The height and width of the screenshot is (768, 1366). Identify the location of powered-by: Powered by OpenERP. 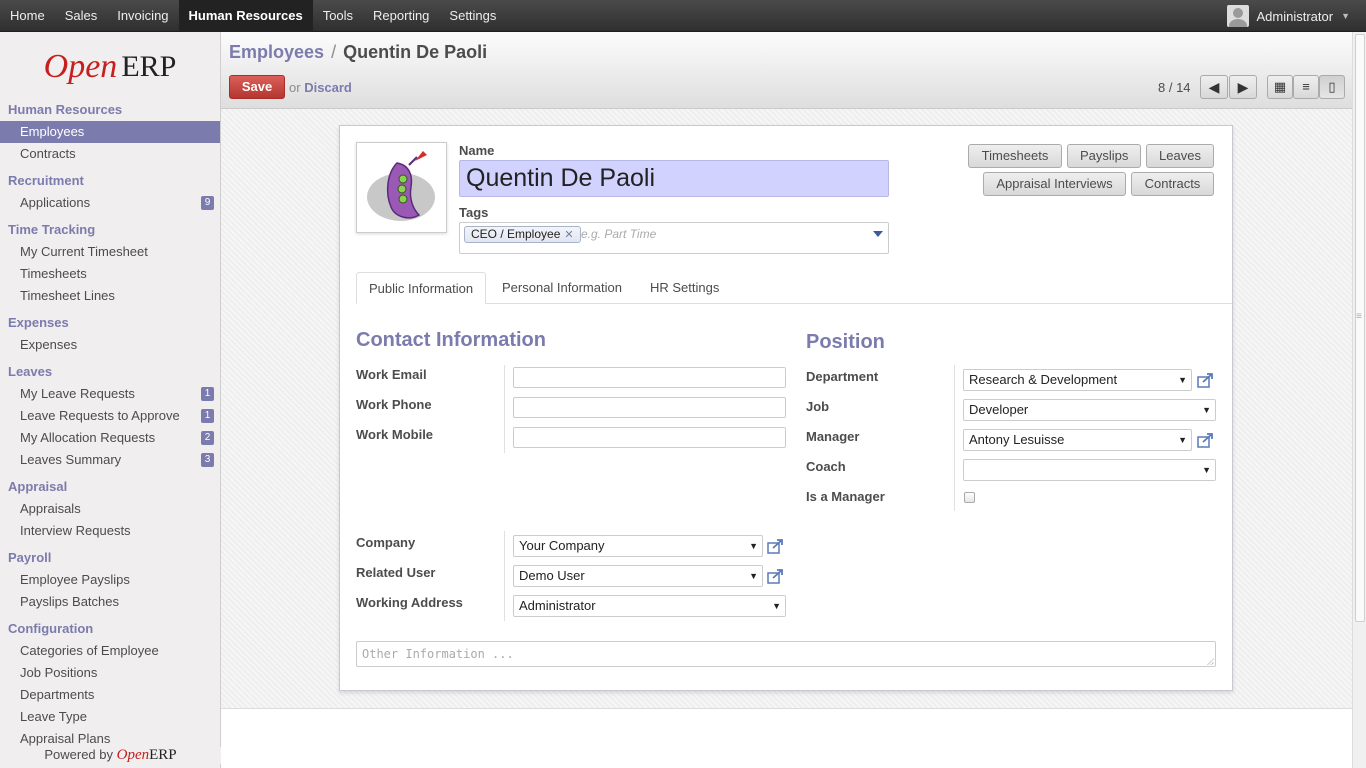
(110, 755).